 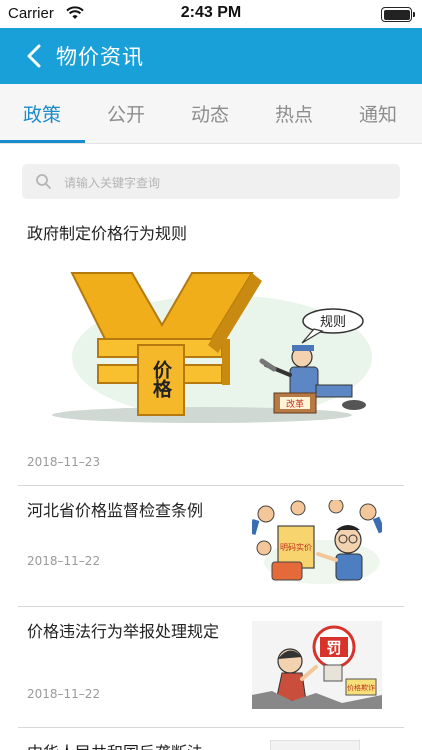 I want to click on tab-hot: 热点, so click(x=294, y=113).